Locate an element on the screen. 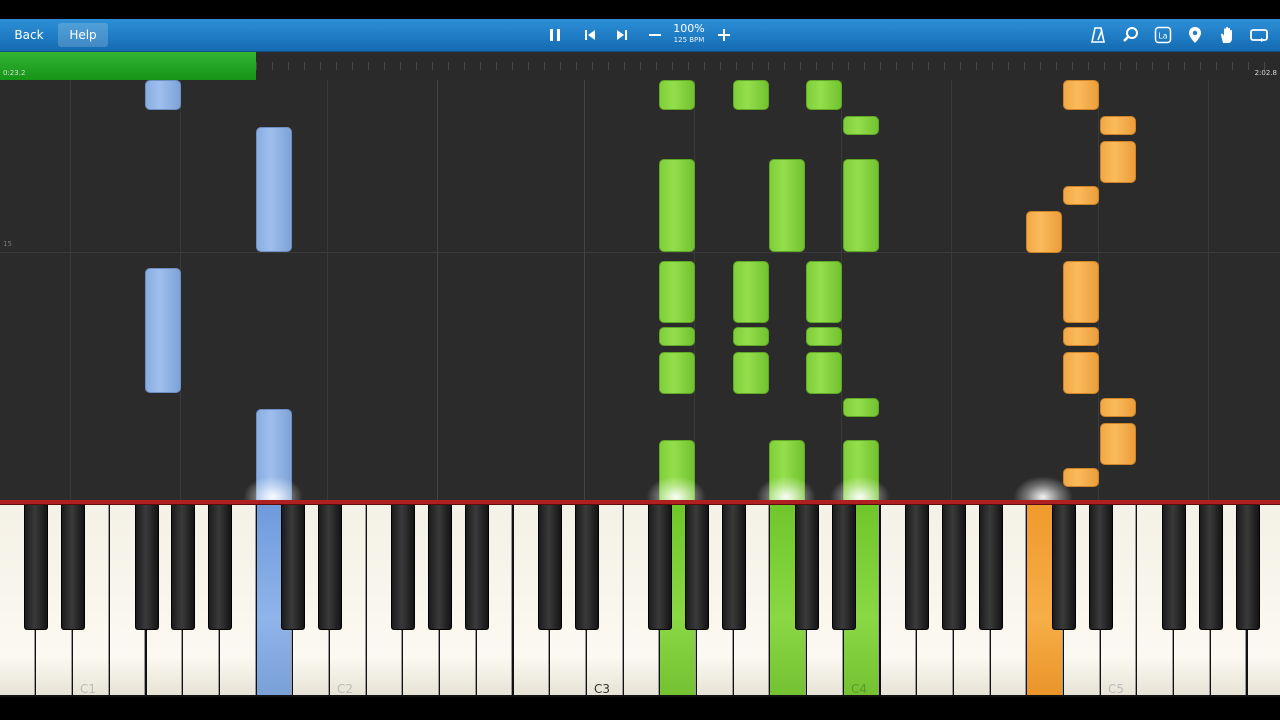  key-label-c2: C2 is located at coordinates (345, 689).